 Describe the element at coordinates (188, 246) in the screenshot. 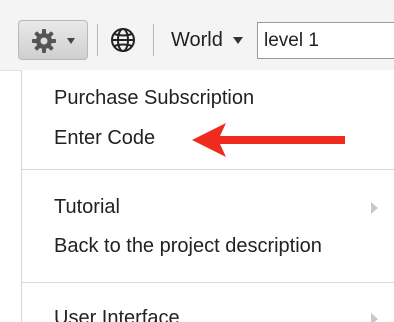

I see `menu-item-back-to-project-description: Back to the project description` at that location.